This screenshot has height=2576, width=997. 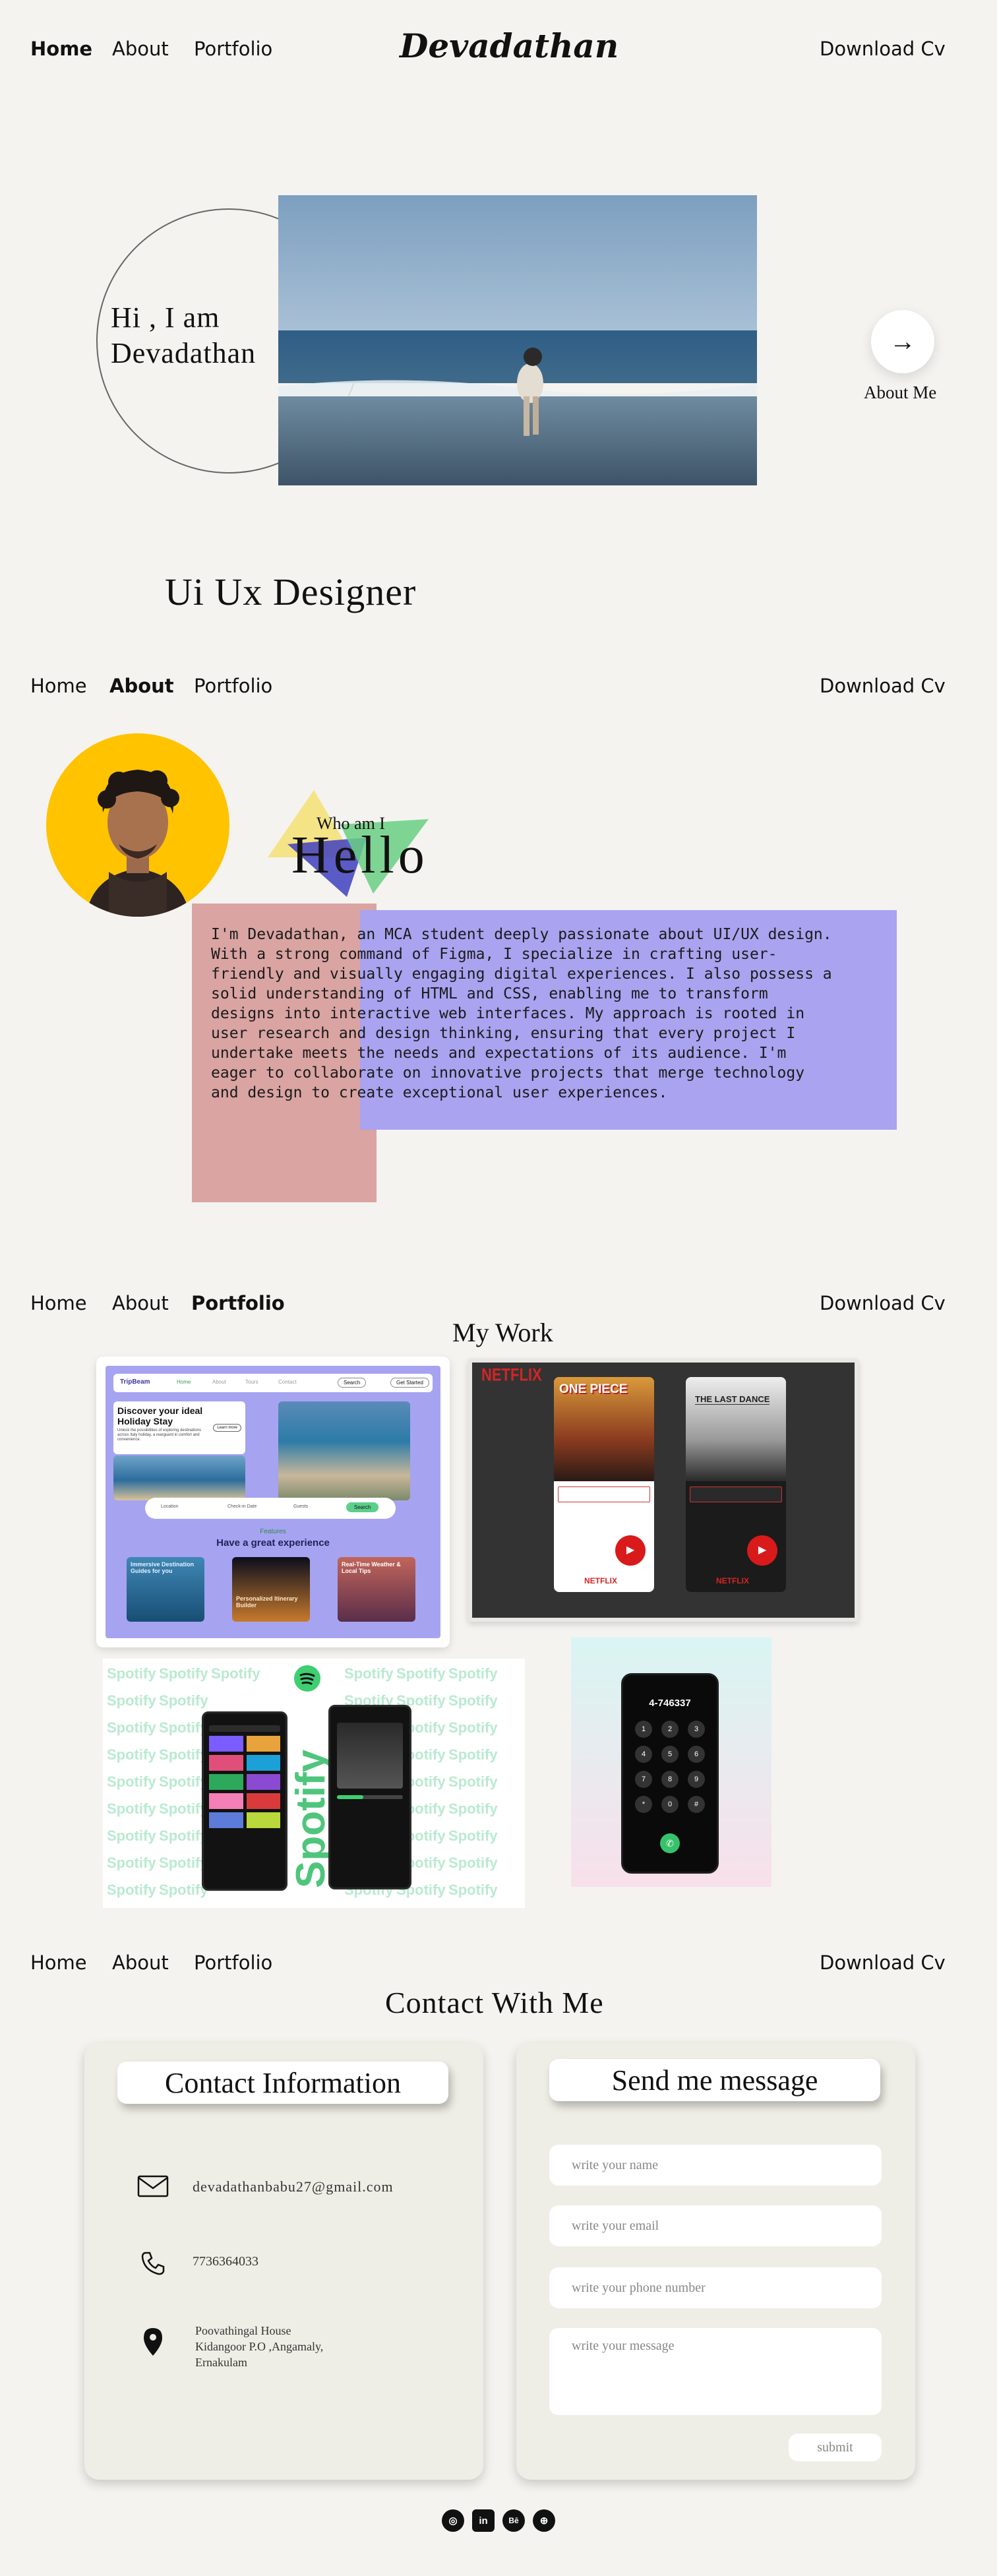 I want to click on dialer-key: 8, so click(x=670, y=1779).